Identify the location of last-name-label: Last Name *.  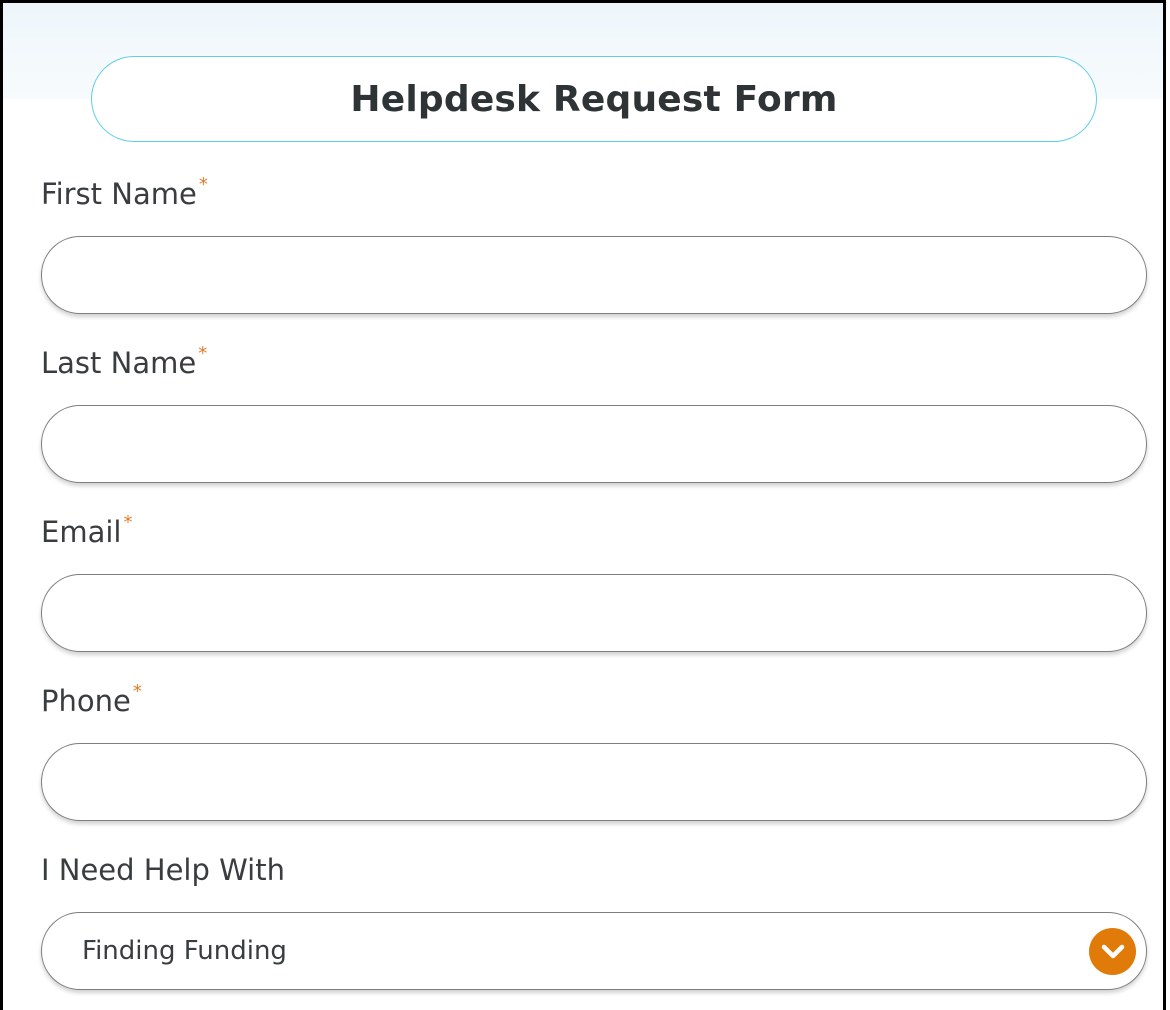
(124, 361).